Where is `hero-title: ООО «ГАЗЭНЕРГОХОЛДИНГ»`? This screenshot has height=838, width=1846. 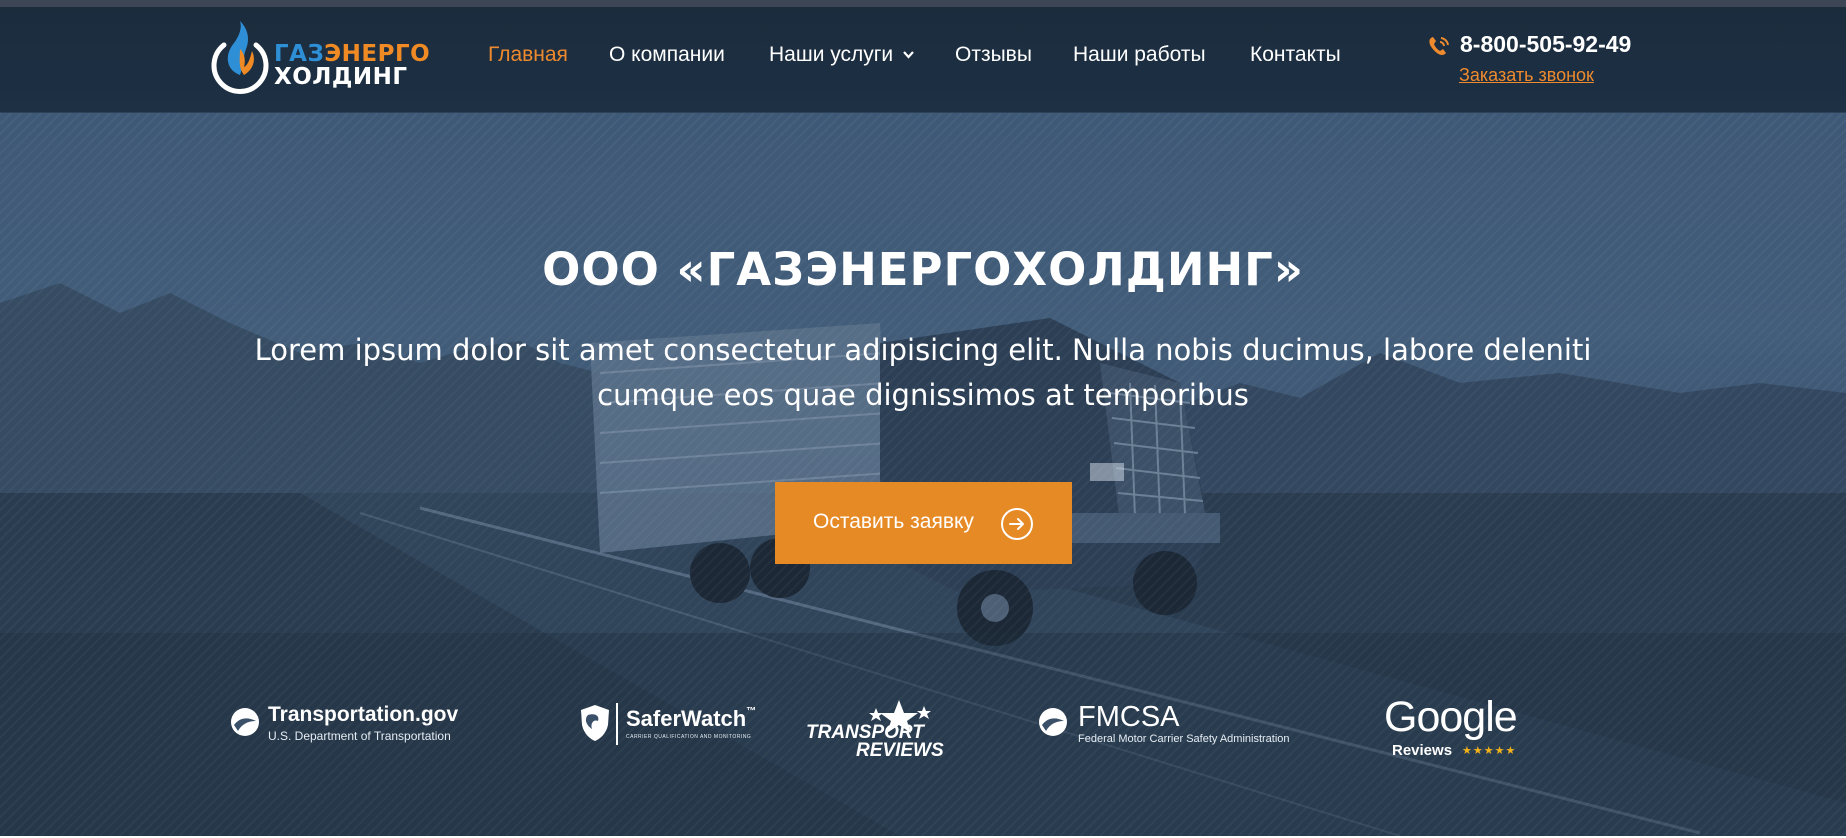
hero-title: ООО «ГАЗЭНЕРГОХОЛДИНГ» is located at coordinates (923, 269).